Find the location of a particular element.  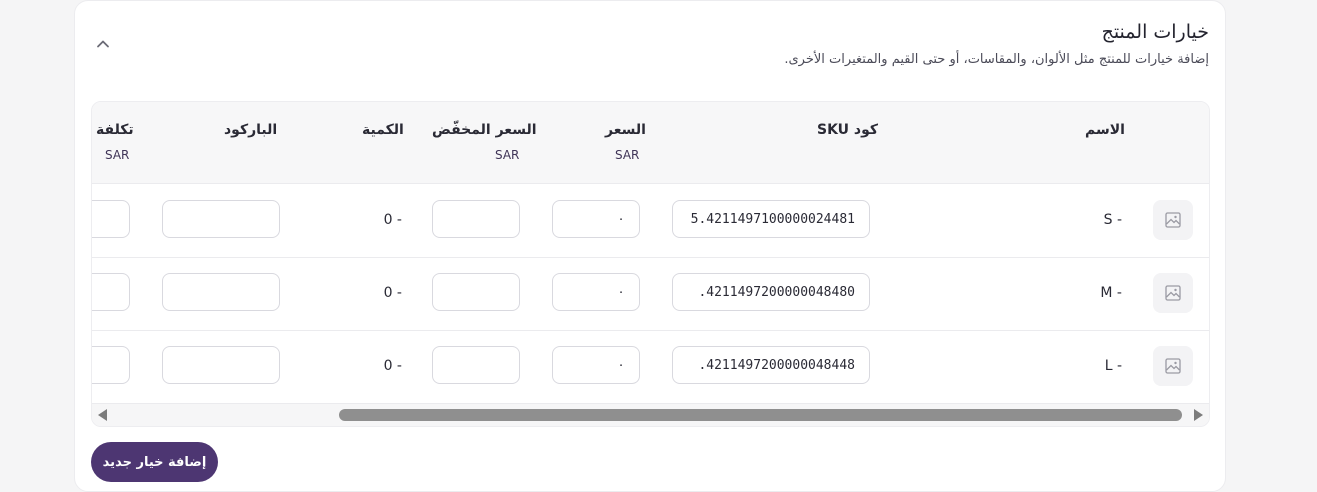

sku-input: .4211497200000048480 is located at coordinates (771, 292).